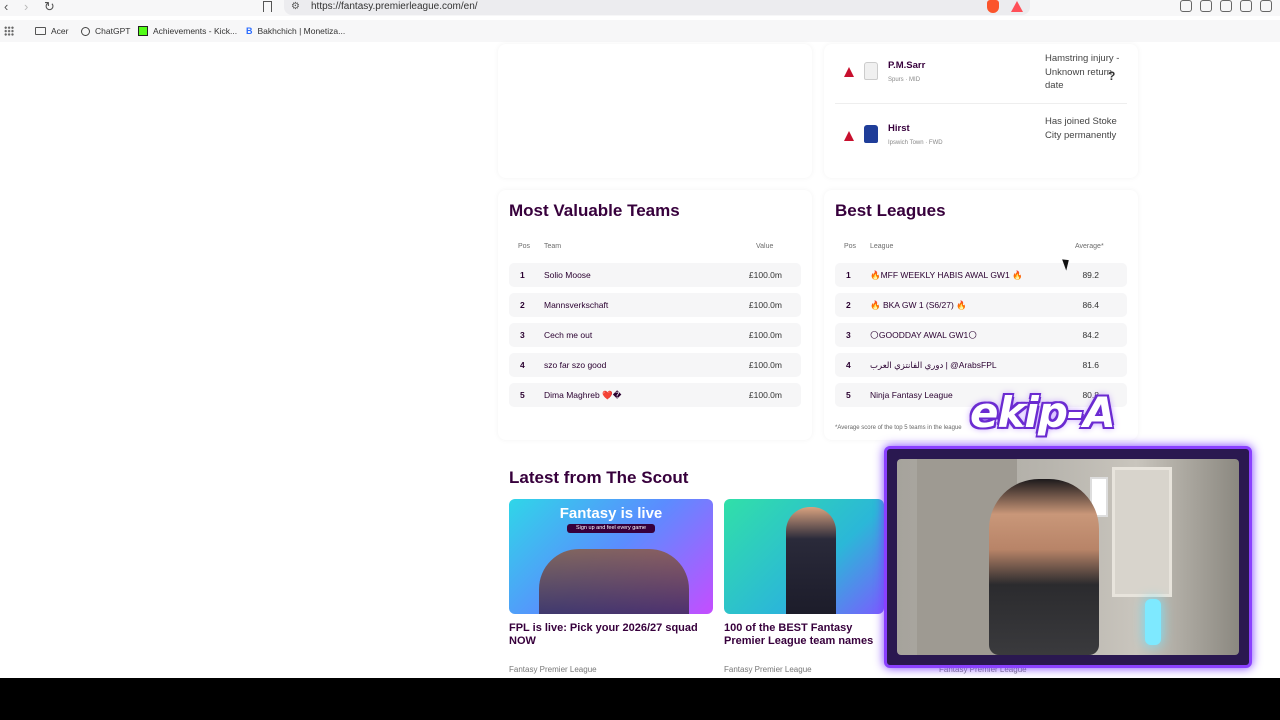  Describe the element at coordinates (981, 305) in the screenshot. I see `league-row: 2 🔥 BKA GW 1 (S6/27) 🔥 86.4` at that location.